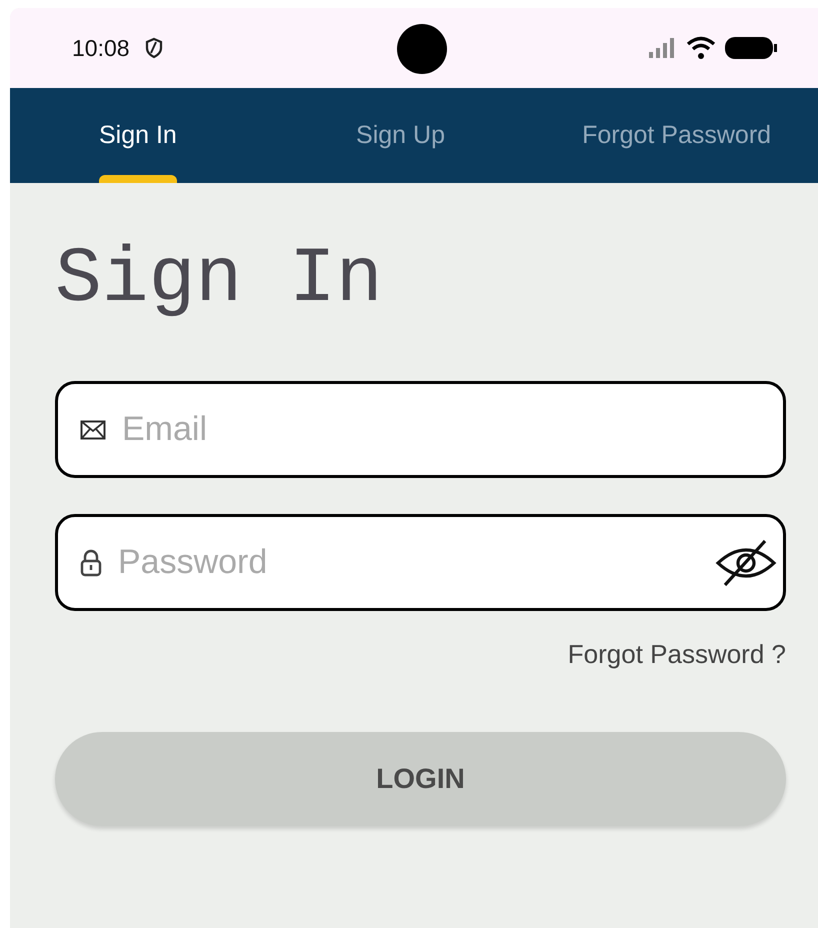 This screenshot has width=818, height=928. What do you see at coordinates (746, 562) in the screenshot?
I see `eye-crossed-icon` at bounding box center [746, 562].